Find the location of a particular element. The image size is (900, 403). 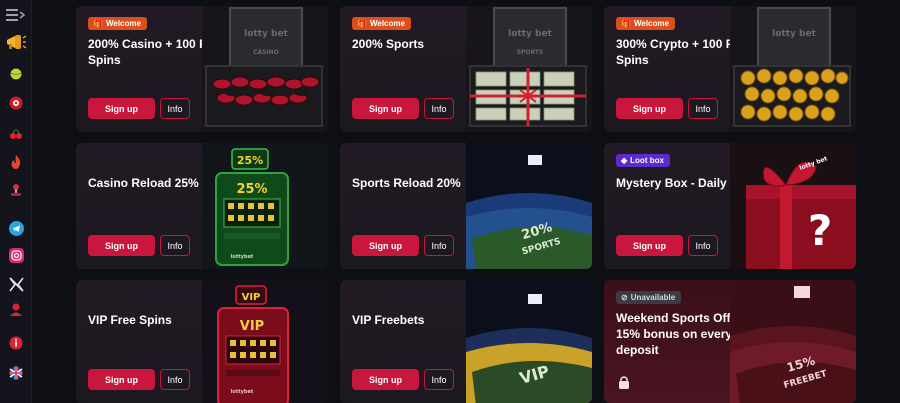

svg-text: CASINO is located at coordinates (266, 52).